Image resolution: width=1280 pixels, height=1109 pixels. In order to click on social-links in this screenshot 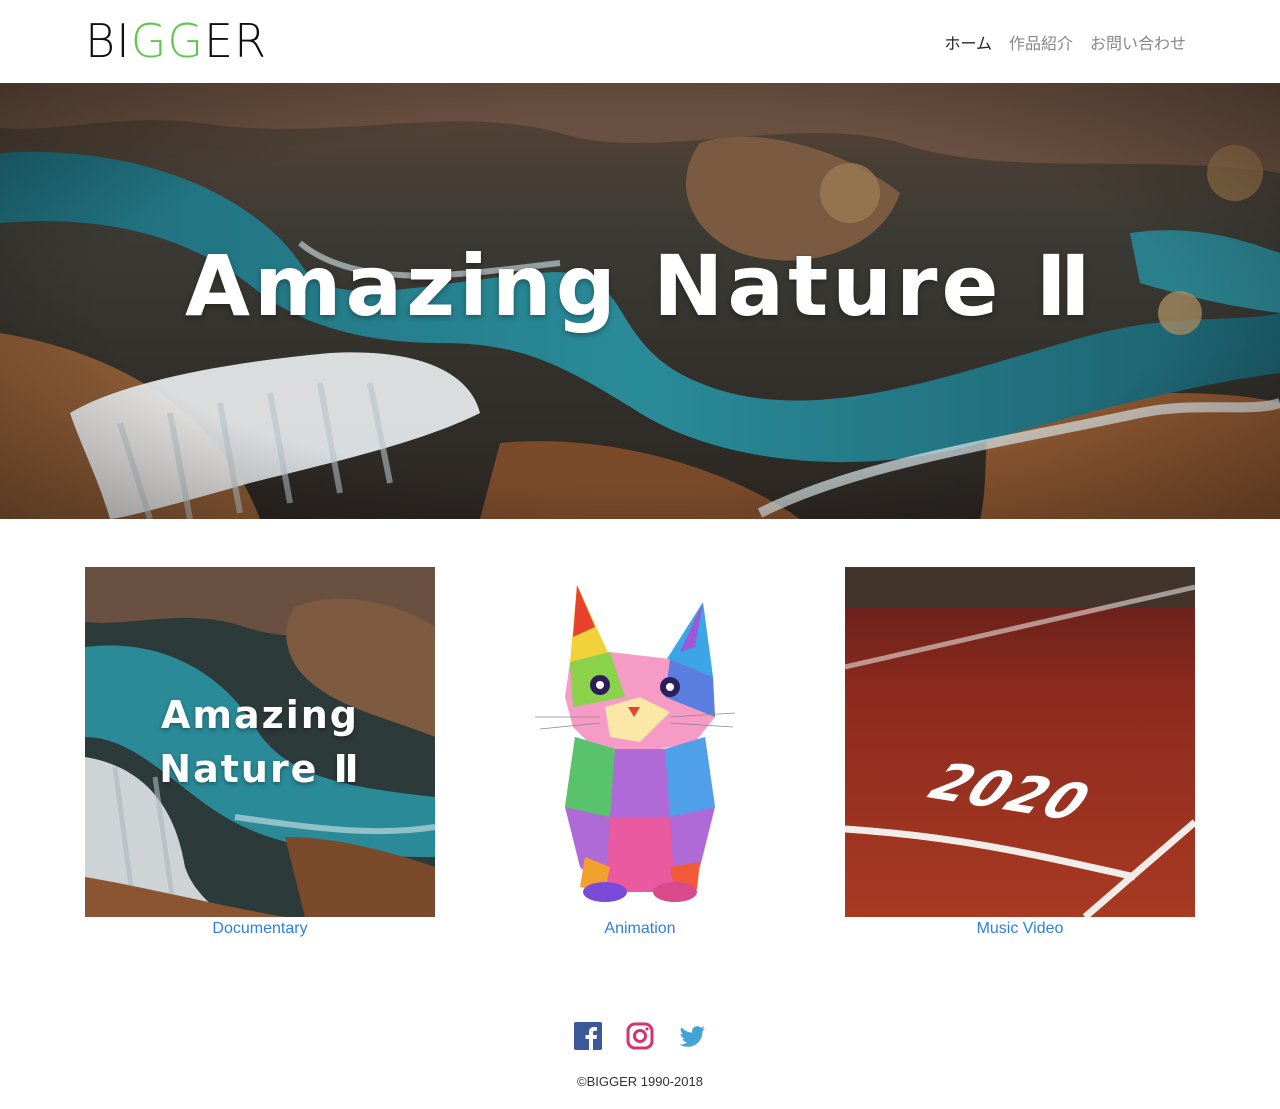, I will do `click(640, 1036)`.